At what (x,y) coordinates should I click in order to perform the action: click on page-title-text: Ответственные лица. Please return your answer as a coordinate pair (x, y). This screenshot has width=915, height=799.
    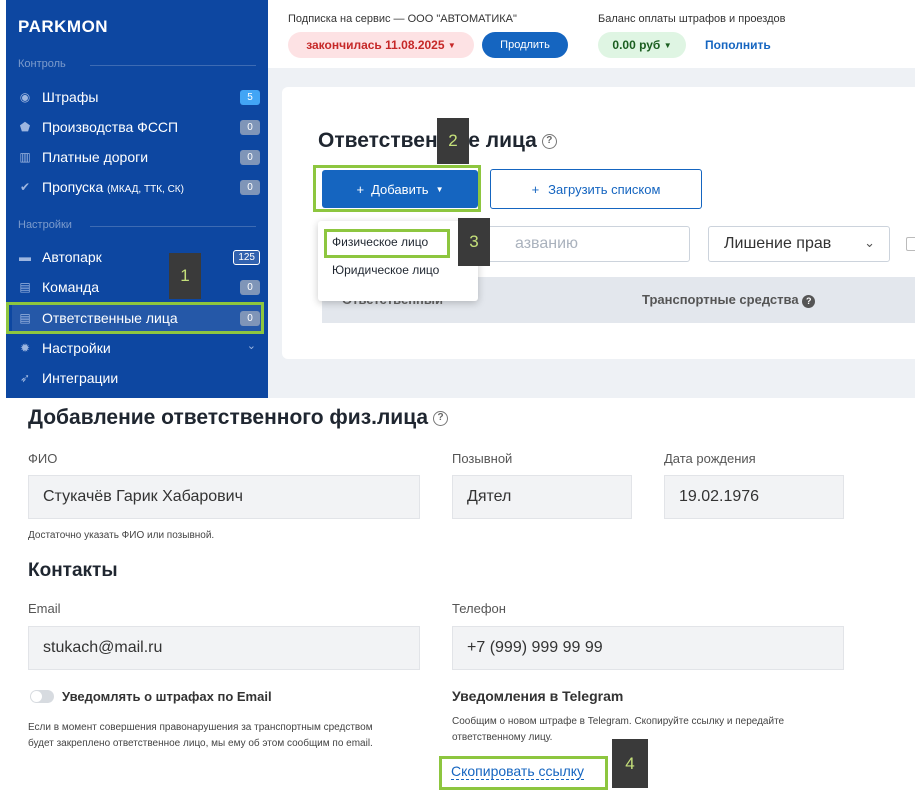
    Looking at the image, I should click on (427, 140).